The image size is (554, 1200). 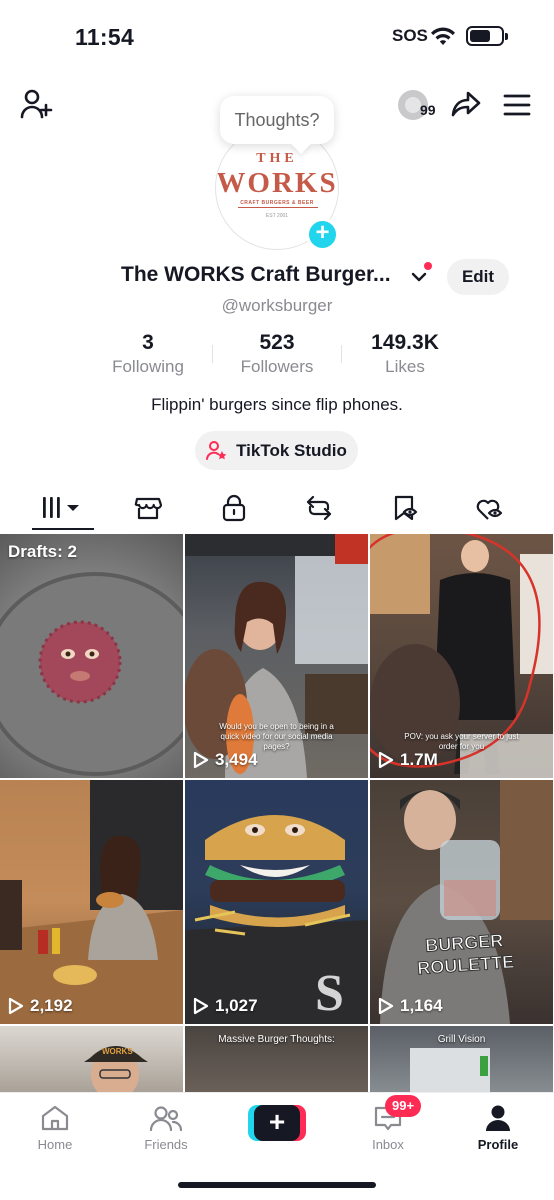 What do you see at coordinates (55, 1127) in the screenshot?
I see `nav-home: Home` at bounding box center [55, 1127].